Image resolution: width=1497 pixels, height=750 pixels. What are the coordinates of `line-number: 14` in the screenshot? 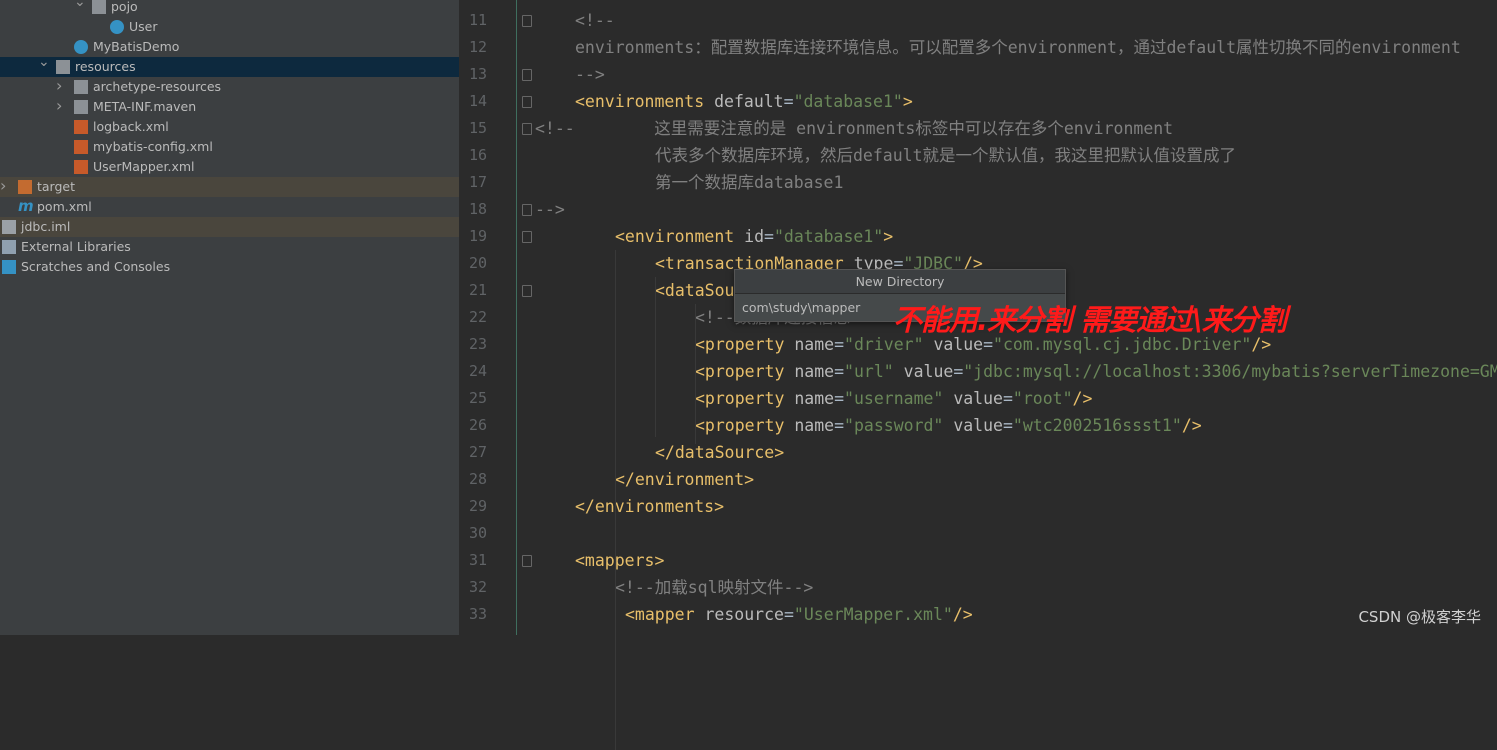 It's located at (477, 101).